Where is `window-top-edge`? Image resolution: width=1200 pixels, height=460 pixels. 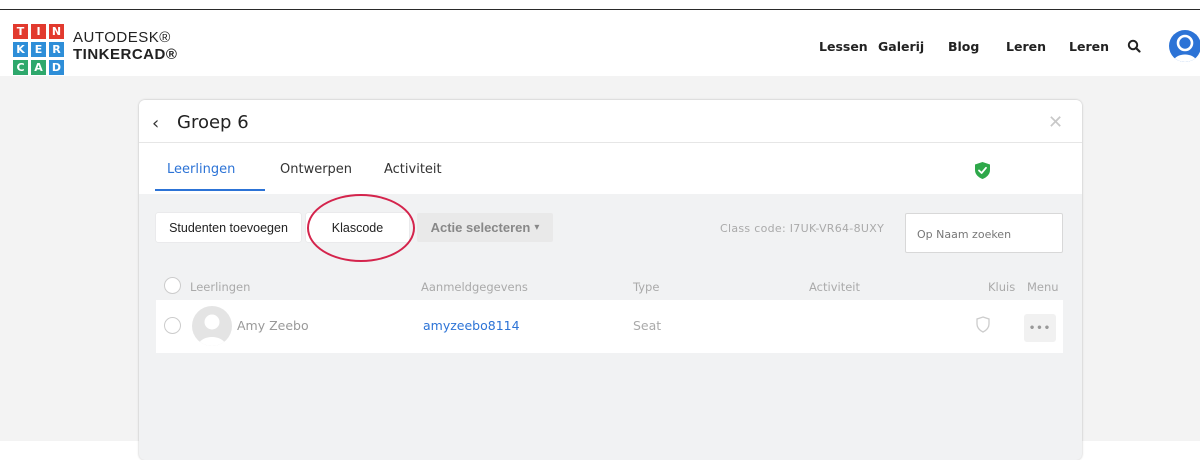 window-top-edge is located at coordinates (600, 5).